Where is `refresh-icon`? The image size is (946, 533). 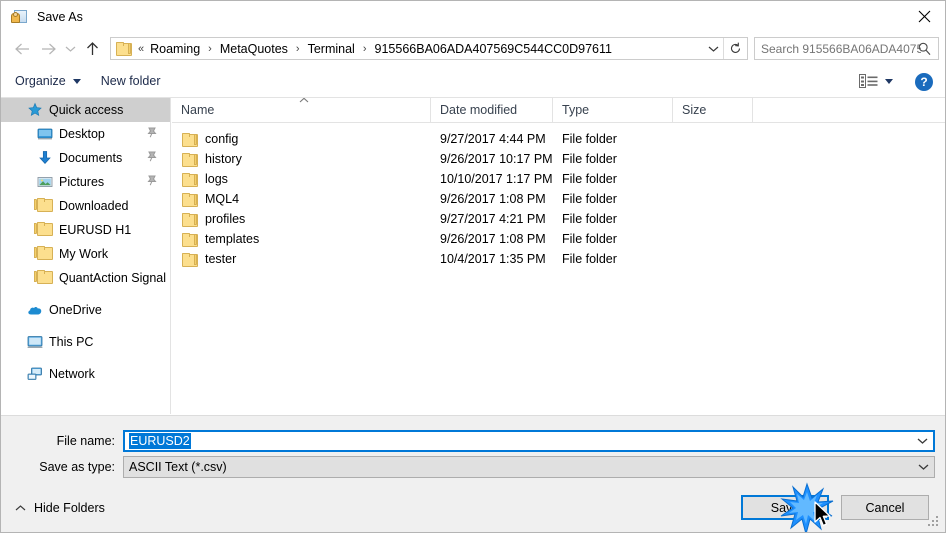 refresh-icon is located at coordinates (736, 47).